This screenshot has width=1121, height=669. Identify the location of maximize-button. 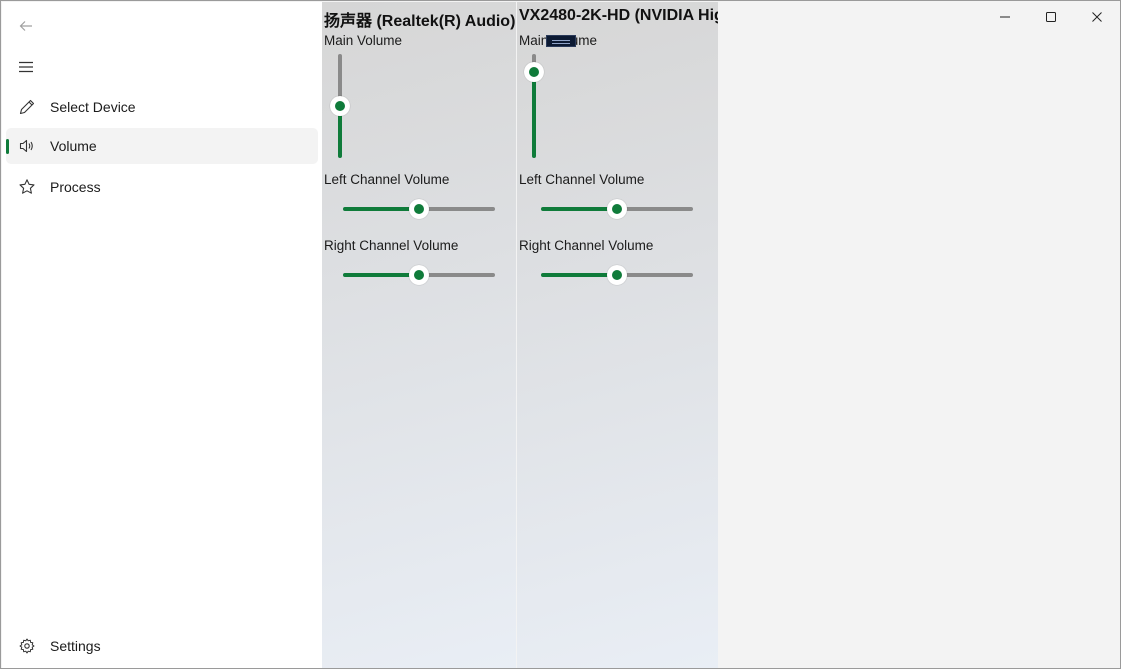
(1051, 17).